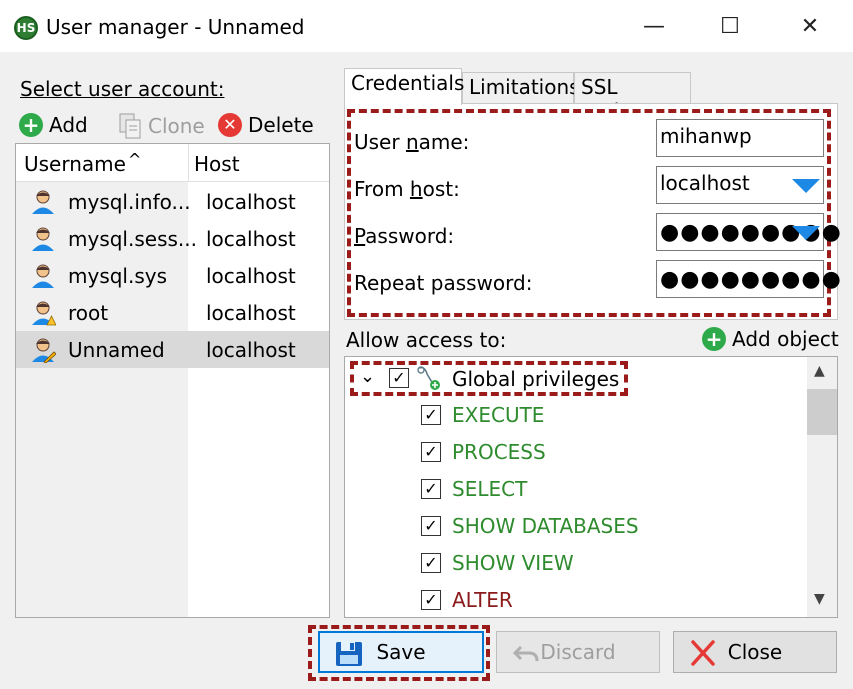 The width and height of the screenshot is (853, 689). Describe the element at coordinates (404, 86) in the screenshot. I see `tab-credentials: Credentials` at that location.